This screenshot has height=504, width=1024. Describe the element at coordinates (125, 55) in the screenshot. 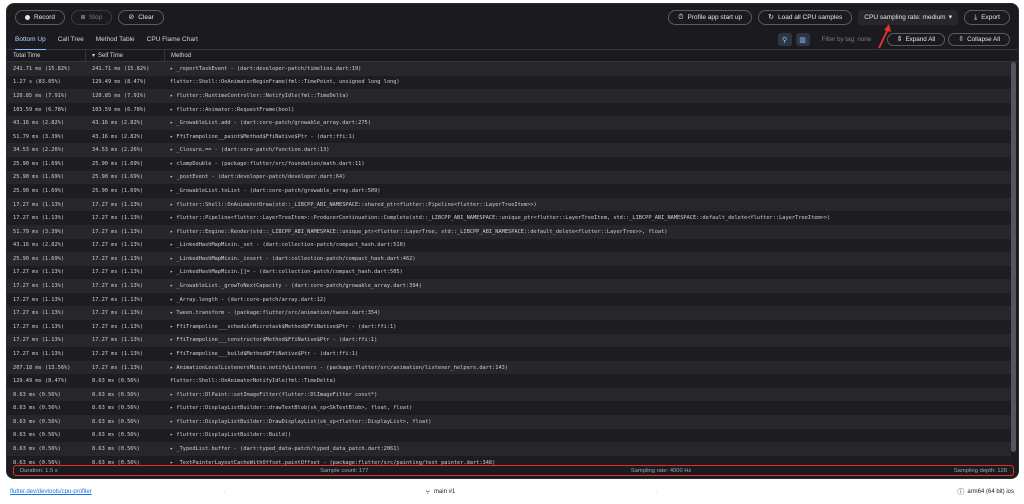

I see `column-self-time: ▾ Self Time` at that location.